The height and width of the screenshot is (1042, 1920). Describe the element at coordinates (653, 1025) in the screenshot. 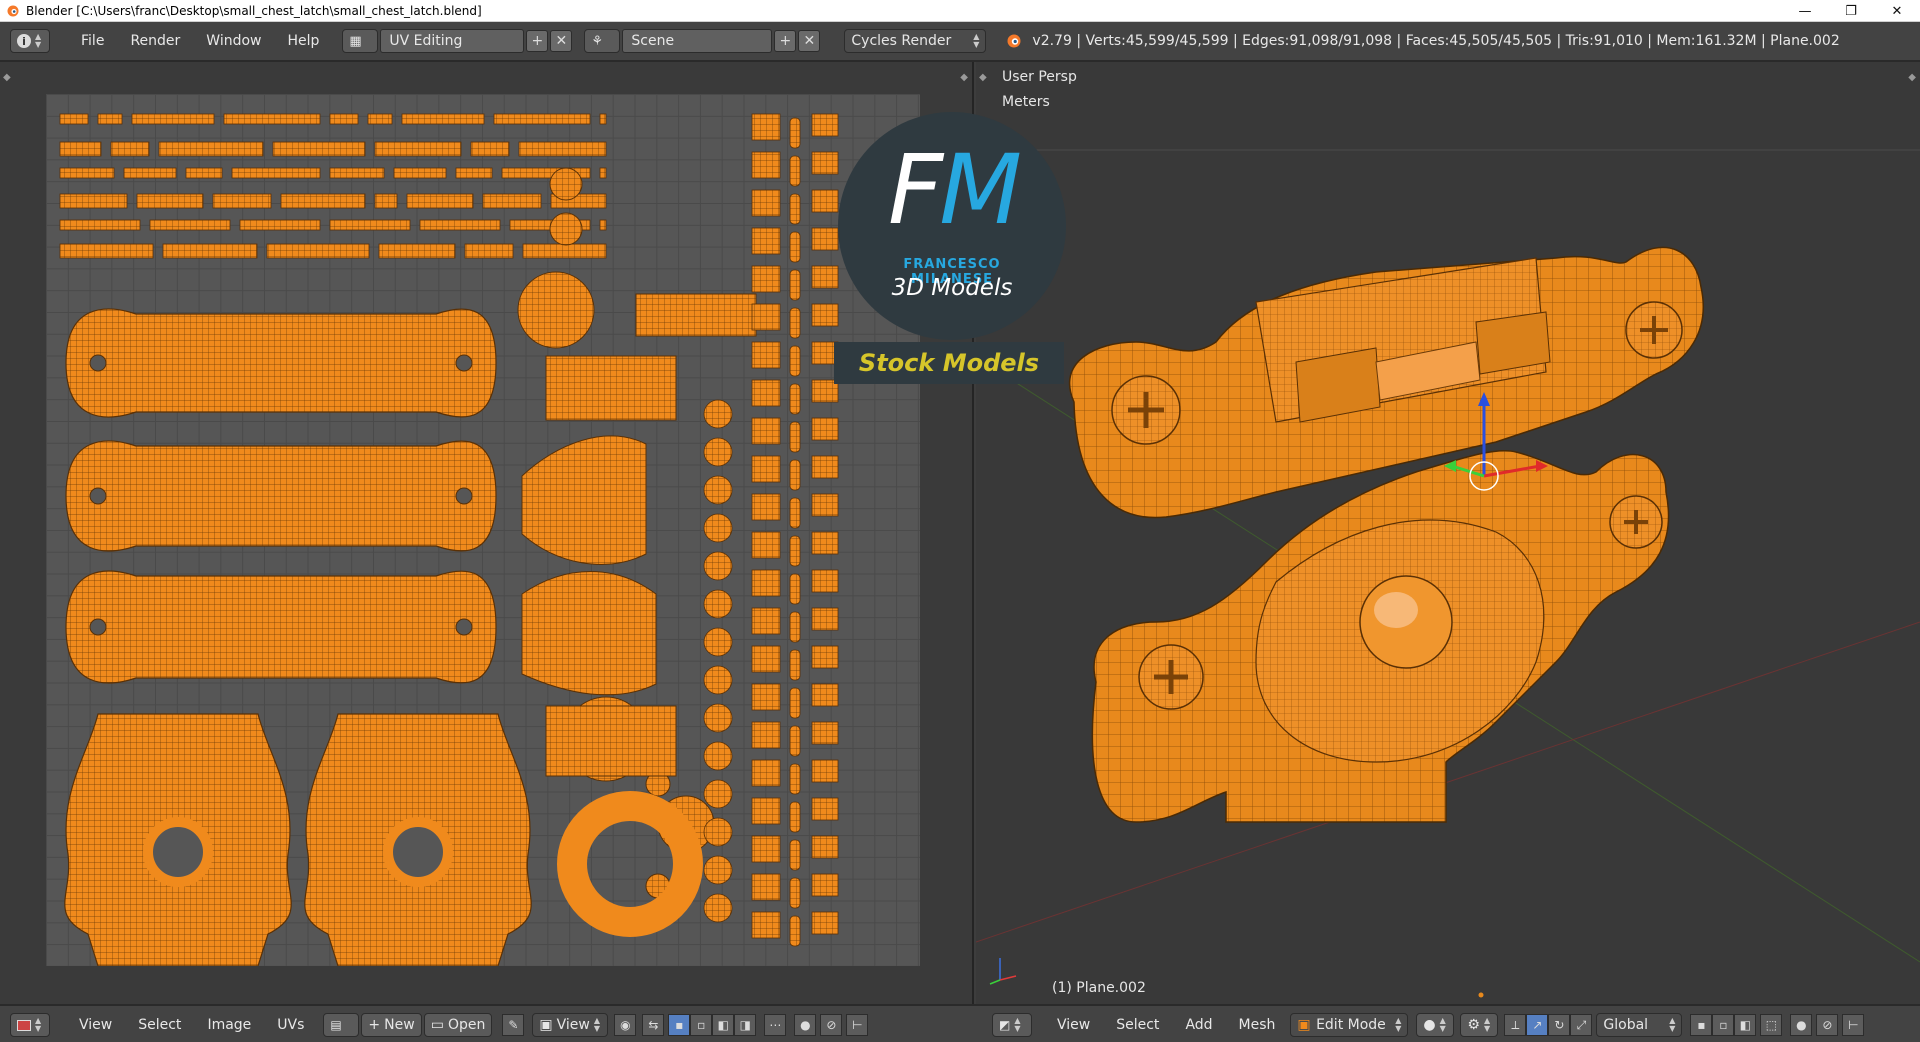

I see `sync-selection-icon: ⇆` at that location.